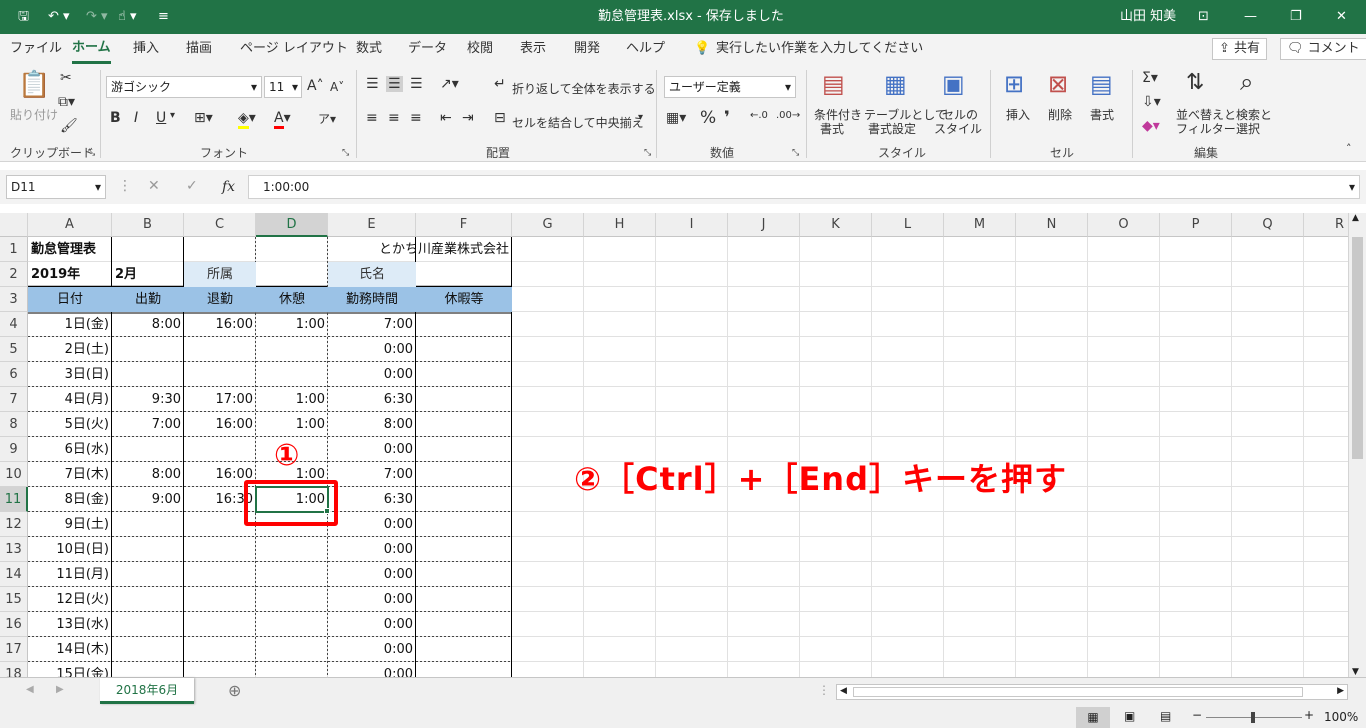 The width and height of the screenshot is (1366, 728). I want to click on fill-color-icon: ◈▾, so click(247, 119).